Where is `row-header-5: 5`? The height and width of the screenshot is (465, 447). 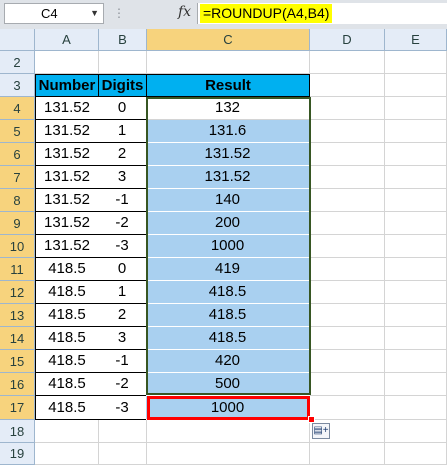 row-header-5: 5 is located at coordinates (17, 131).